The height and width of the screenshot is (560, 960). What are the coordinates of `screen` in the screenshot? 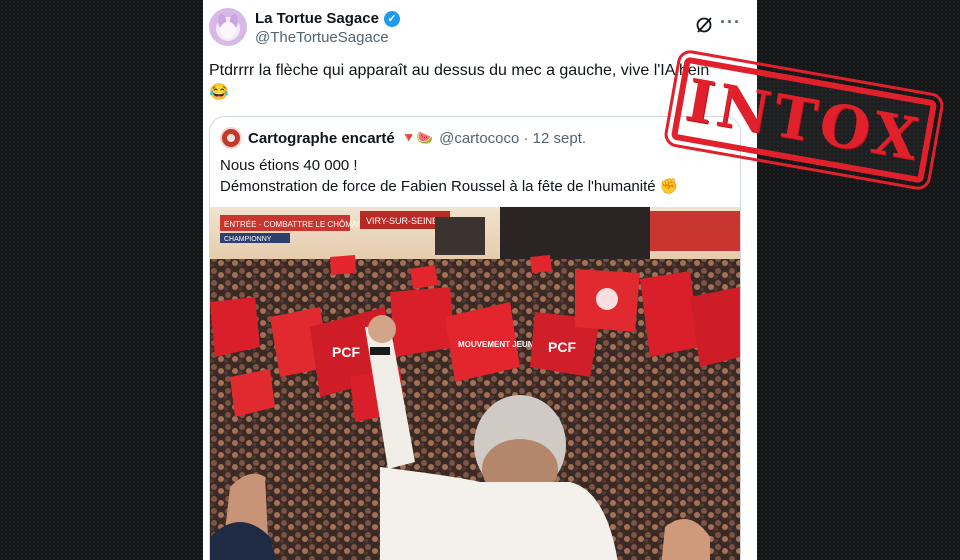 It's located at (460, 236).